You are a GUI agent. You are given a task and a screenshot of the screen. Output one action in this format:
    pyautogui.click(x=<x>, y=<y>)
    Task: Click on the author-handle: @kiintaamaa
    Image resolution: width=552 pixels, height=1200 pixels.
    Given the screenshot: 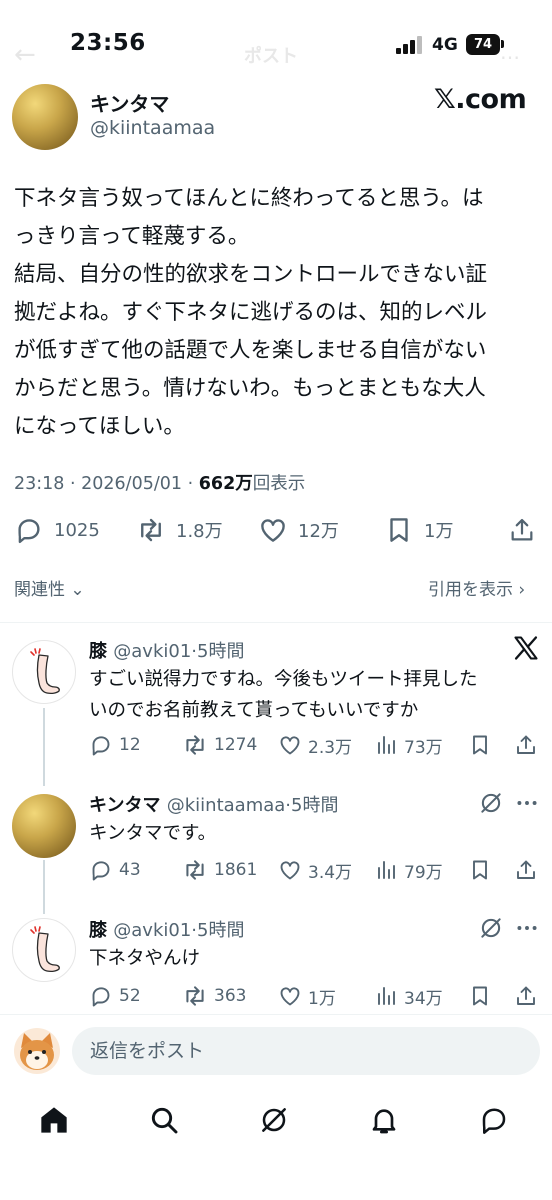 What is the action you would take?
    pyautogui.click(x=152, y=128)
    